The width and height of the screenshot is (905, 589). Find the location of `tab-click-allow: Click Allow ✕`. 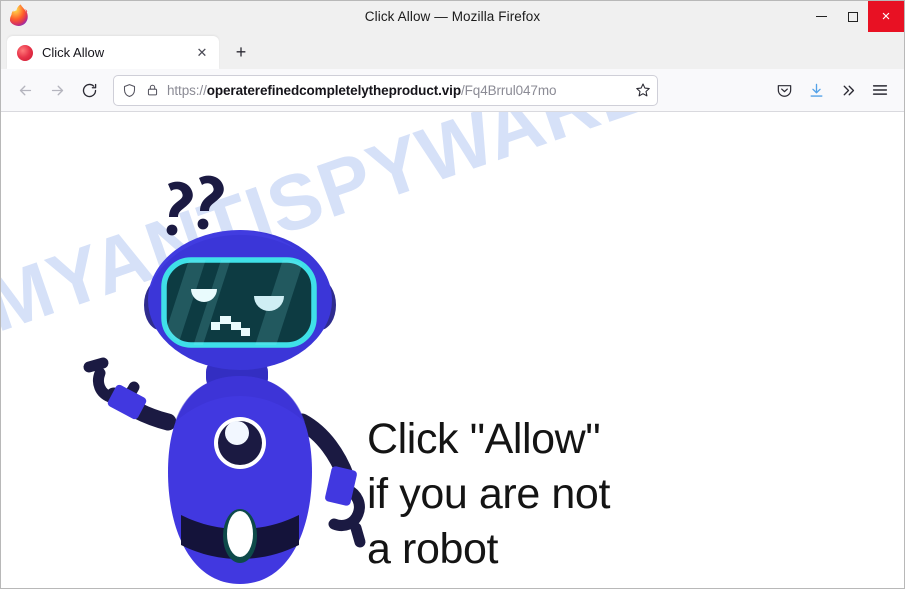

tab-click-allow: Click Allow ✕ is located at coordinates (113, 52).